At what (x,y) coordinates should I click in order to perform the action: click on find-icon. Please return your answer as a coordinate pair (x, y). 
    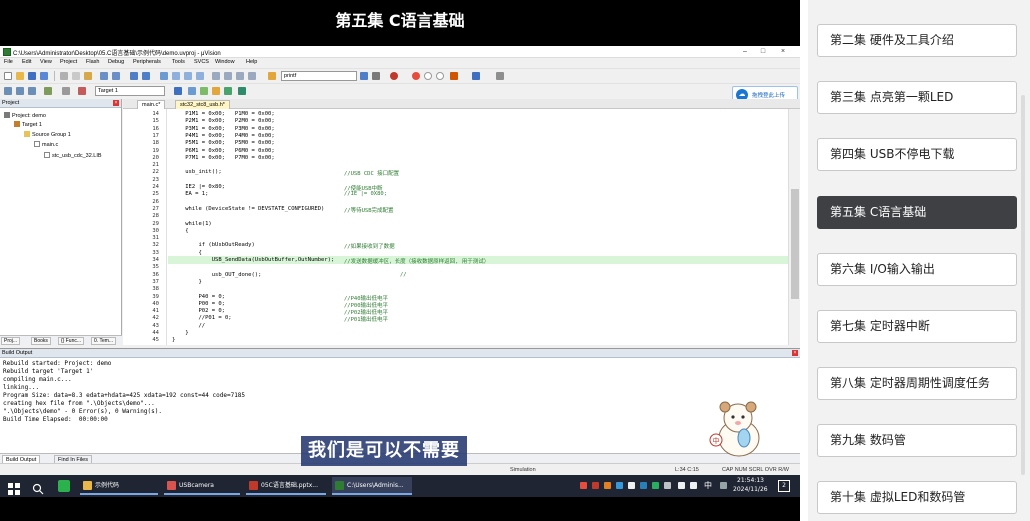
    Looking at the image, I should click on (364, 76).